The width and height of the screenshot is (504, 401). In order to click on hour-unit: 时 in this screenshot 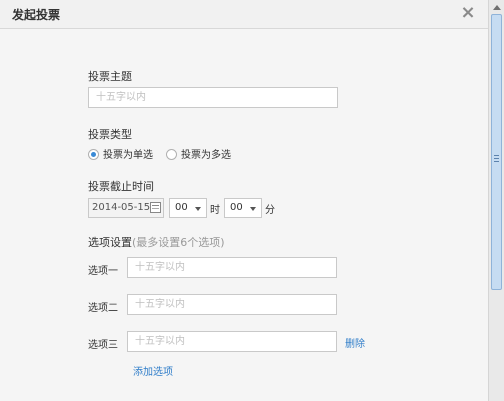, I will do `click(215, 210)`.